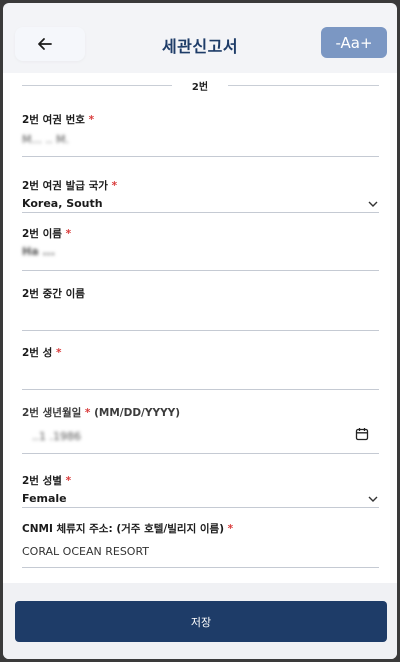  Describe the element at coordinates (47, 481) in the screenshot. I see `gender-label: 2번 성별 *` at that location.